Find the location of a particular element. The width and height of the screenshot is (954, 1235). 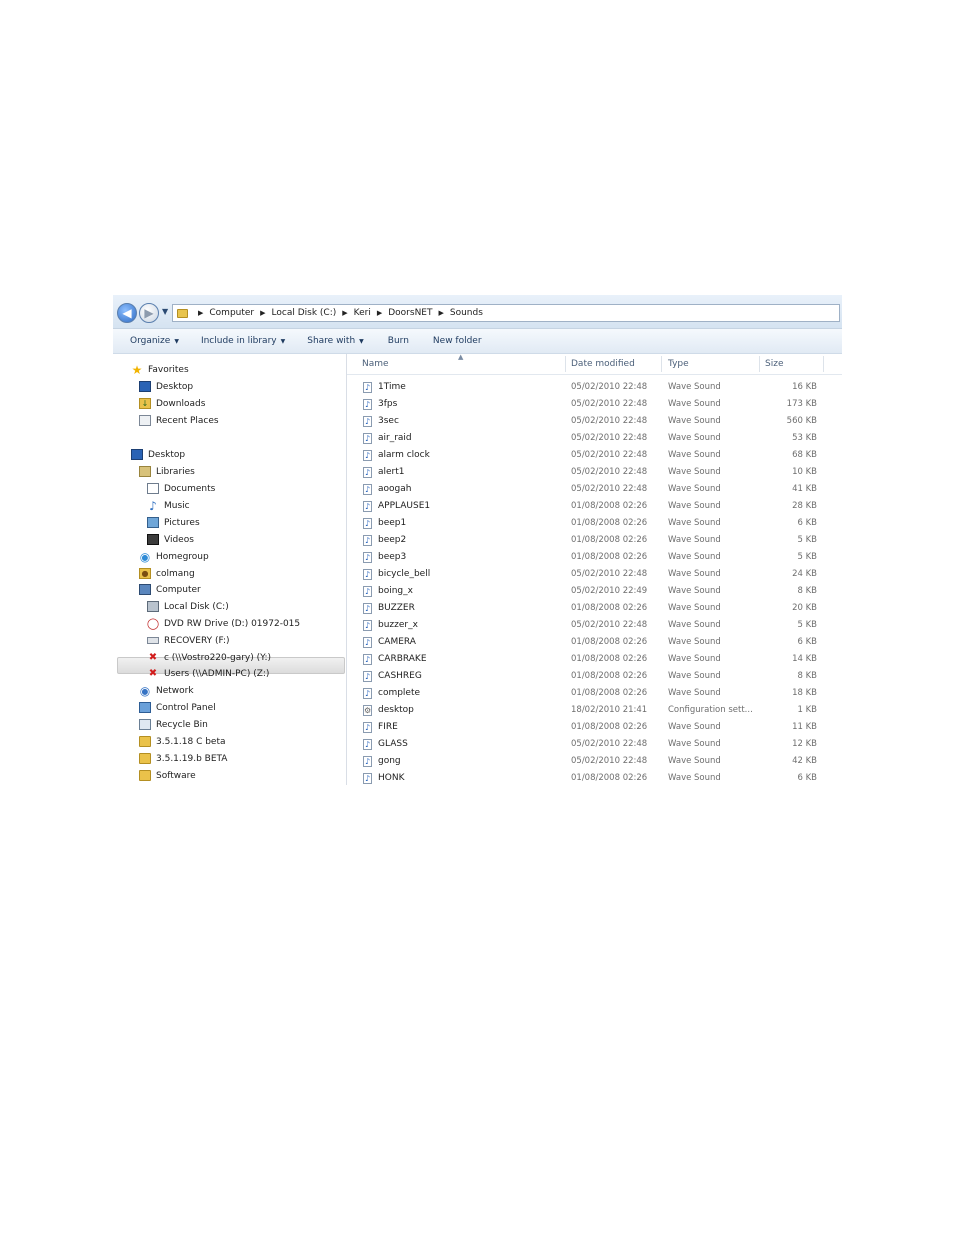

file-size: 42 KB is located at coordinates (804, 761).